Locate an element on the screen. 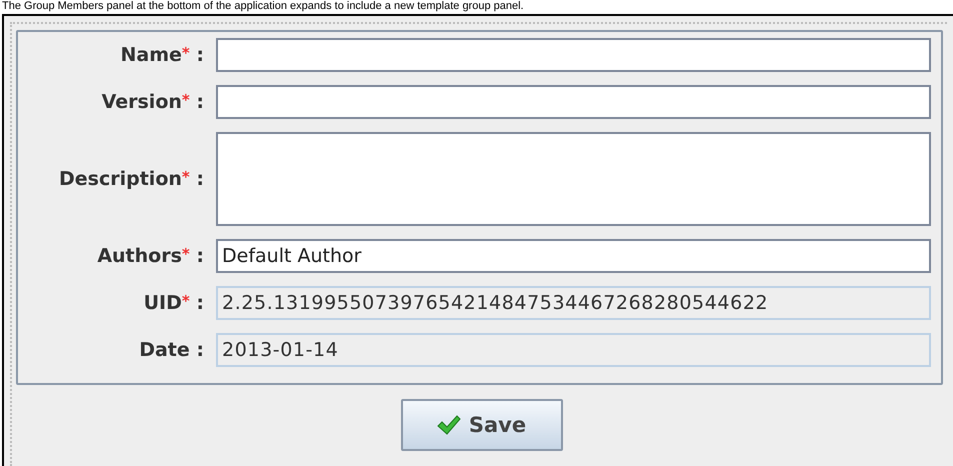 This screenshot has width=953, height=466. field-label: Date : is located at coordinates (171, 350).